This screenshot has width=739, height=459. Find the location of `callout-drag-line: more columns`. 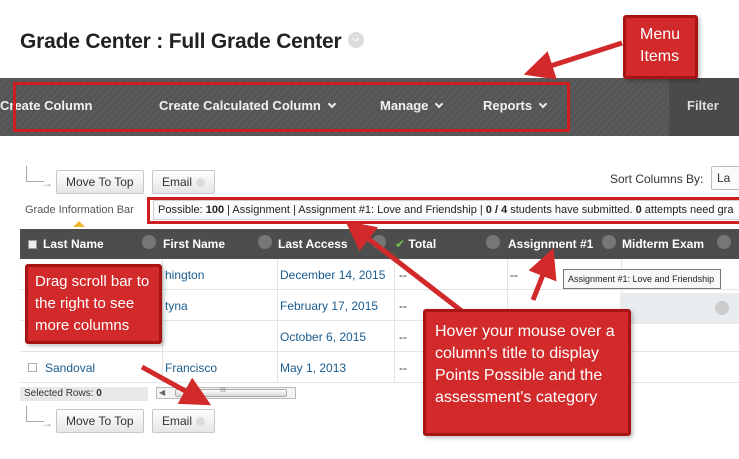

callout-drag-line: more columns is located at coordinates (82, 325).